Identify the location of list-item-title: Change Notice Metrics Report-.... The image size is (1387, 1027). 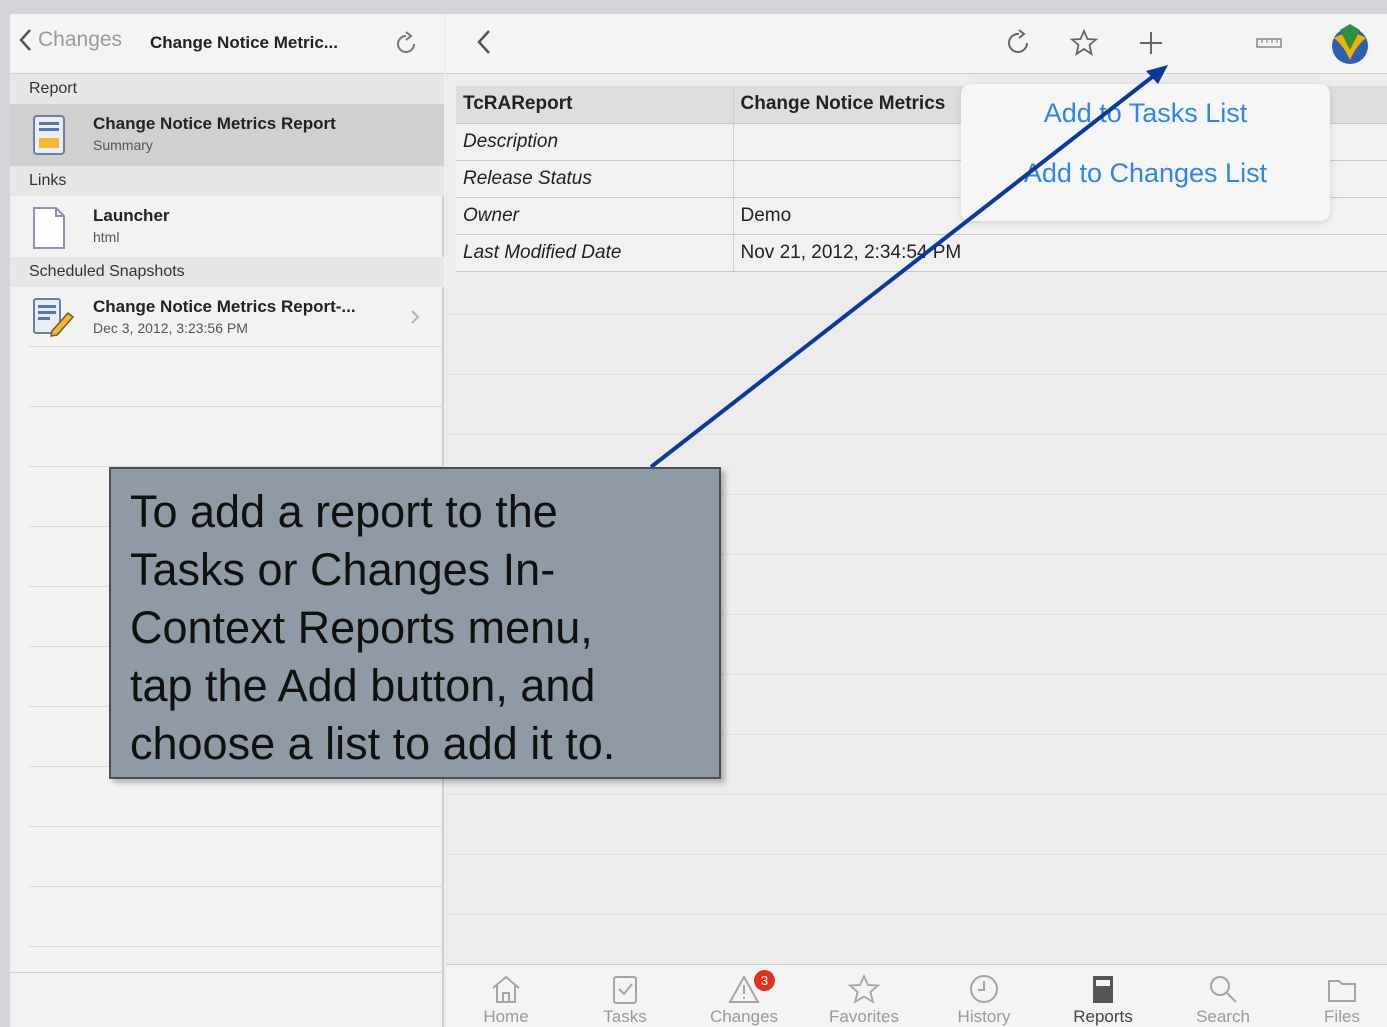
(224, 306).